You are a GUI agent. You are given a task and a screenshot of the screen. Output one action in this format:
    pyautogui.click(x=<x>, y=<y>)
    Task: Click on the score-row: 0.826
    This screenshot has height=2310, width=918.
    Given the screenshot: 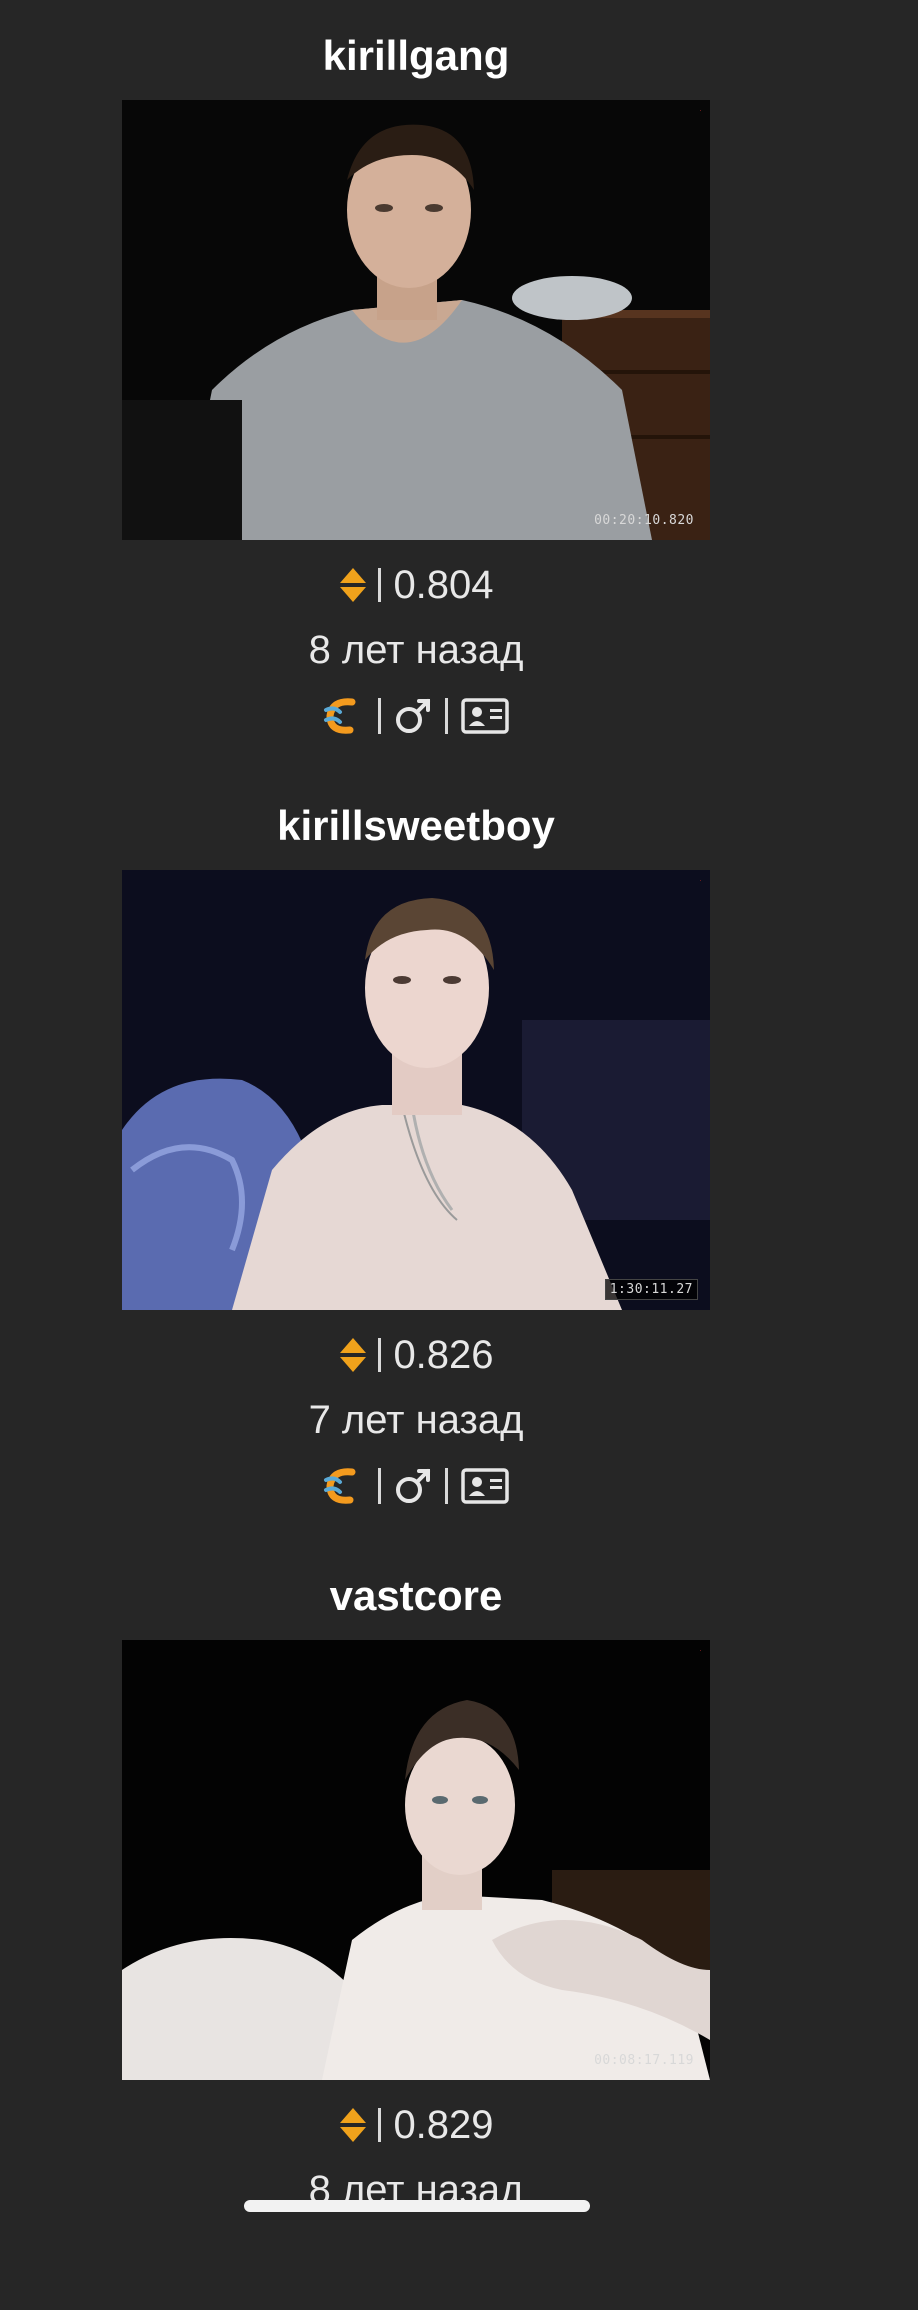 What is the action you would take?
    pyautogui.click(x=416, y=1355)
    